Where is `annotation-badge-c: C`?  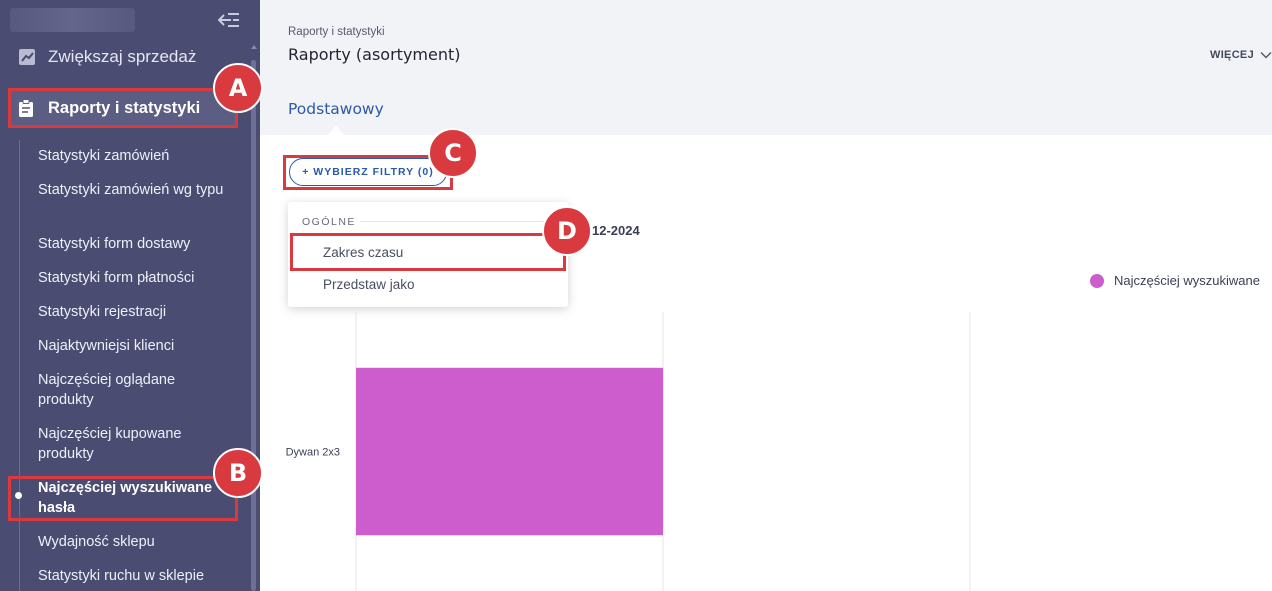 annotation-badge-c: C is located at coordinates (453, 153).